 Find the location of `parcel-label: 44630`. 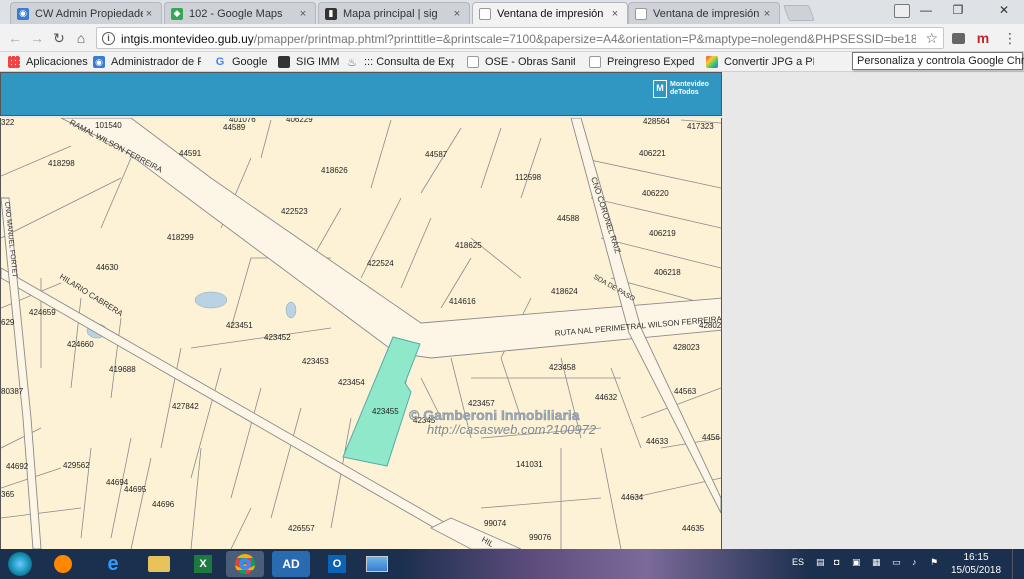

parcel-label: 44630 is located at coordinates (107, 267).